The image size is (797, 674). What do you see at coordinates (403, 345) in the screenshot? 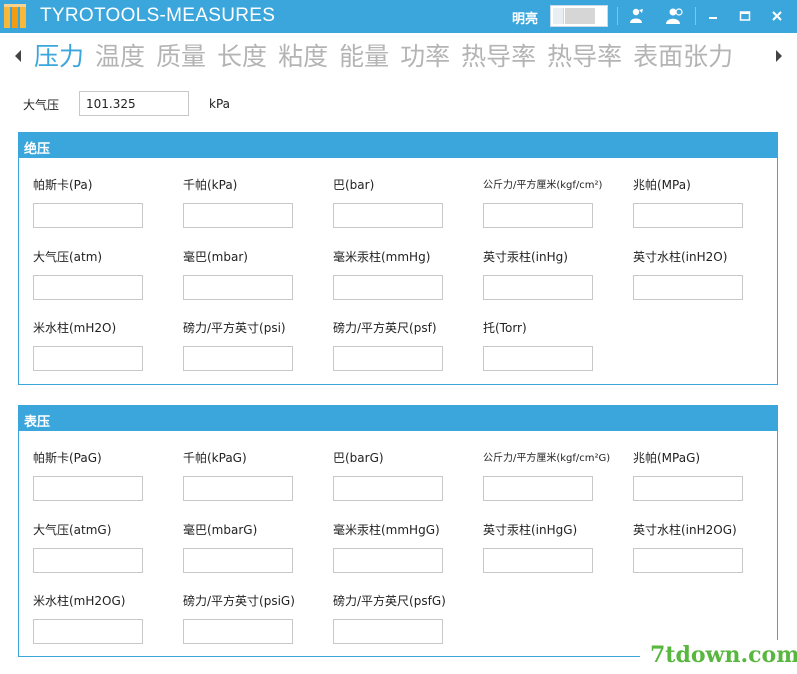
I see `field-psf: 磅力/平方英尺(psf)` at bounding box center [403, 345].